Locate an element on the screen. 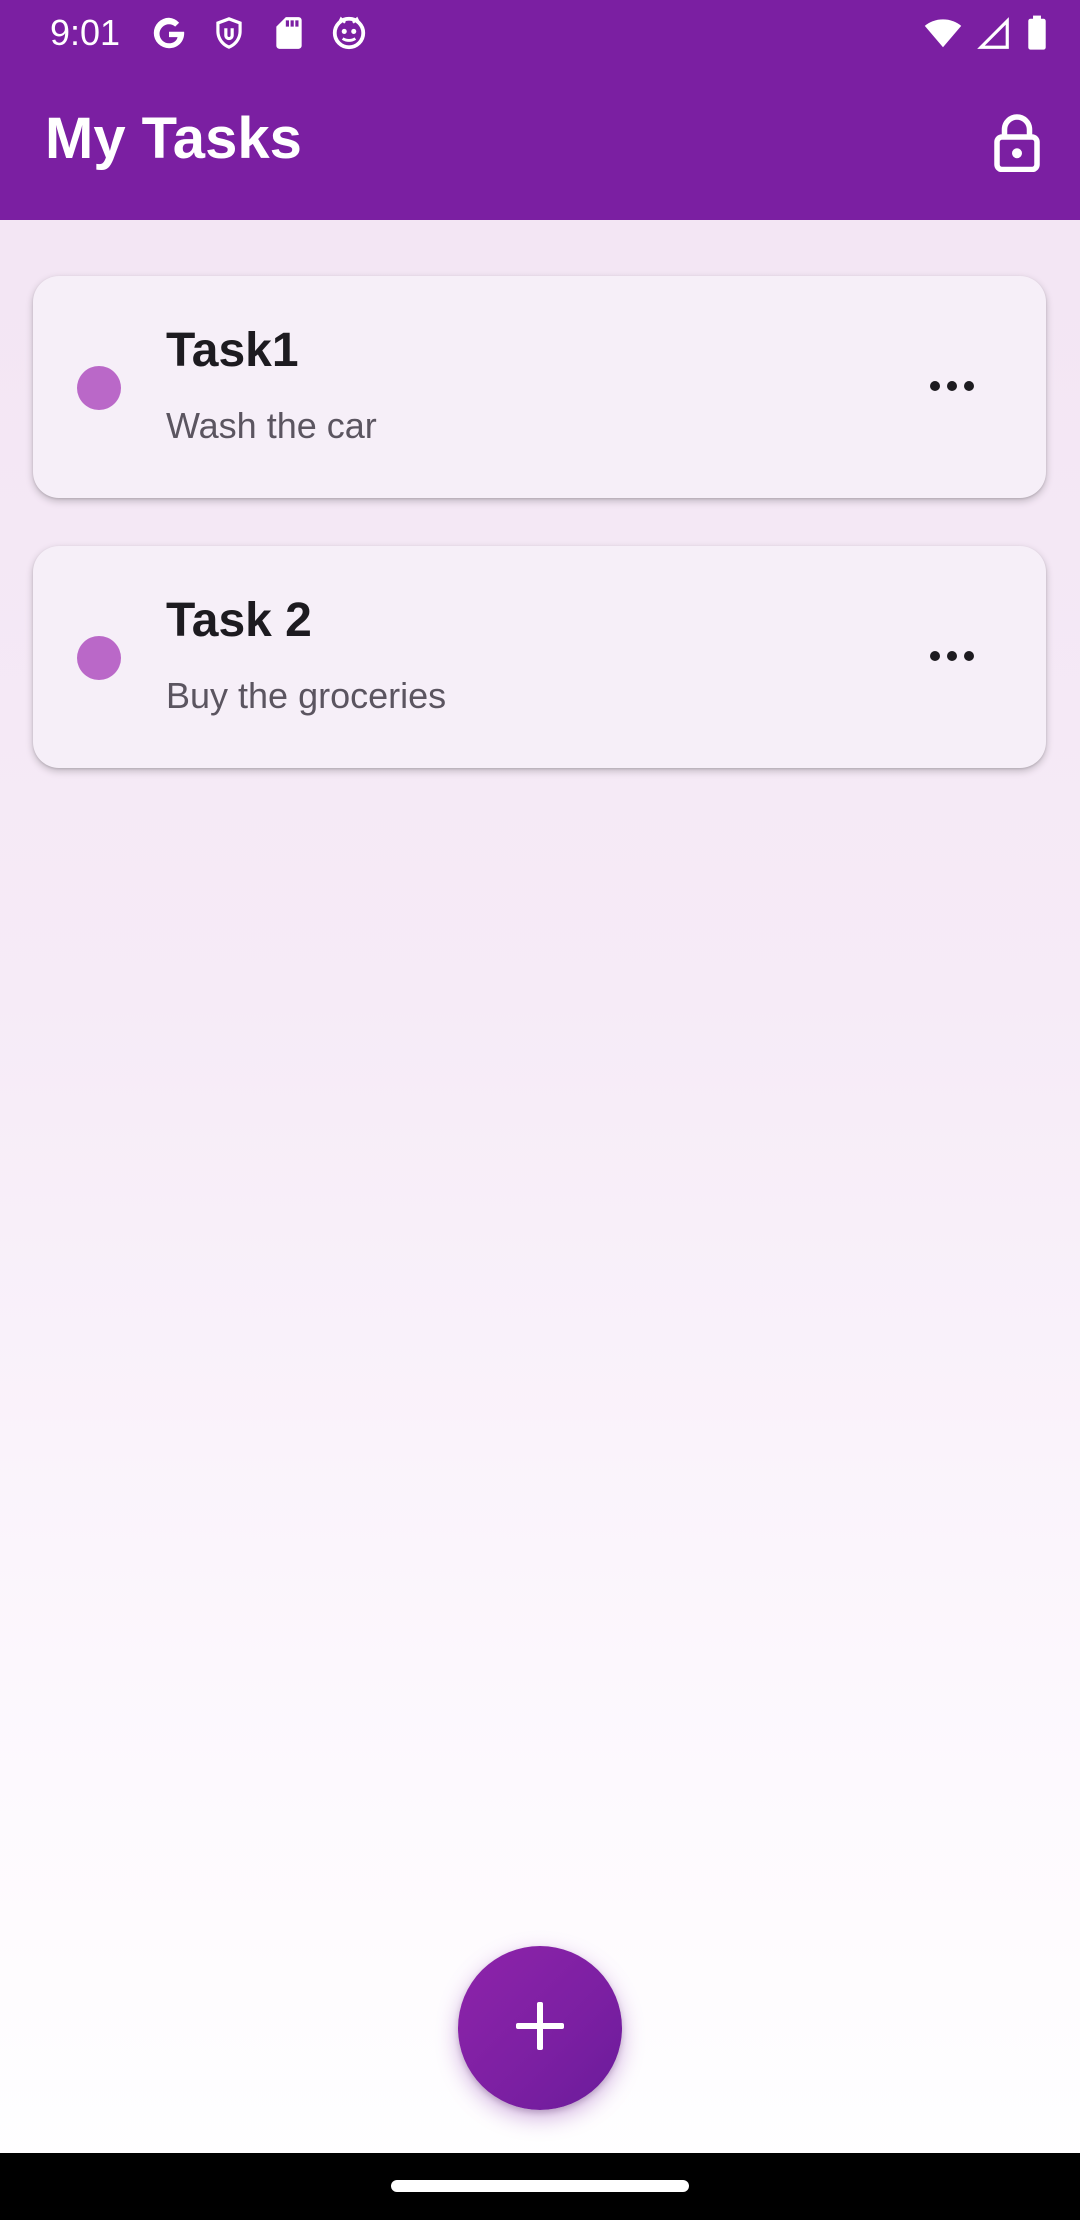  status-system-icons is located at coordinates (987, 33).